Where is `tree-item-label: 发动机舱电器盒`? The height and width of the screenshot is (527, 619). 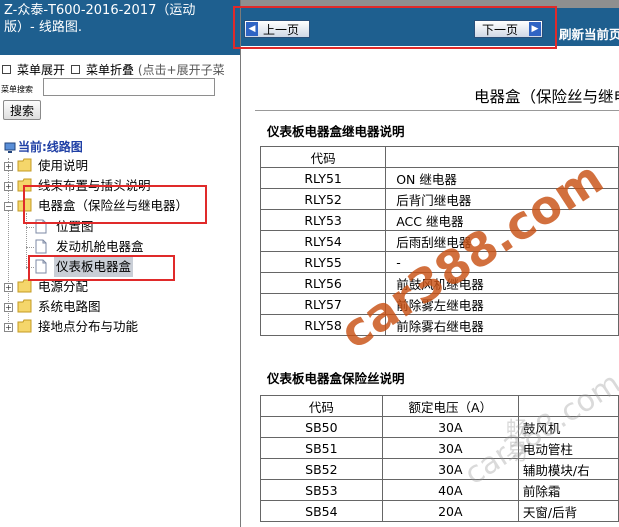
tree-item-label: 发动机舱电器盒 is located at coordinates (100, 246).